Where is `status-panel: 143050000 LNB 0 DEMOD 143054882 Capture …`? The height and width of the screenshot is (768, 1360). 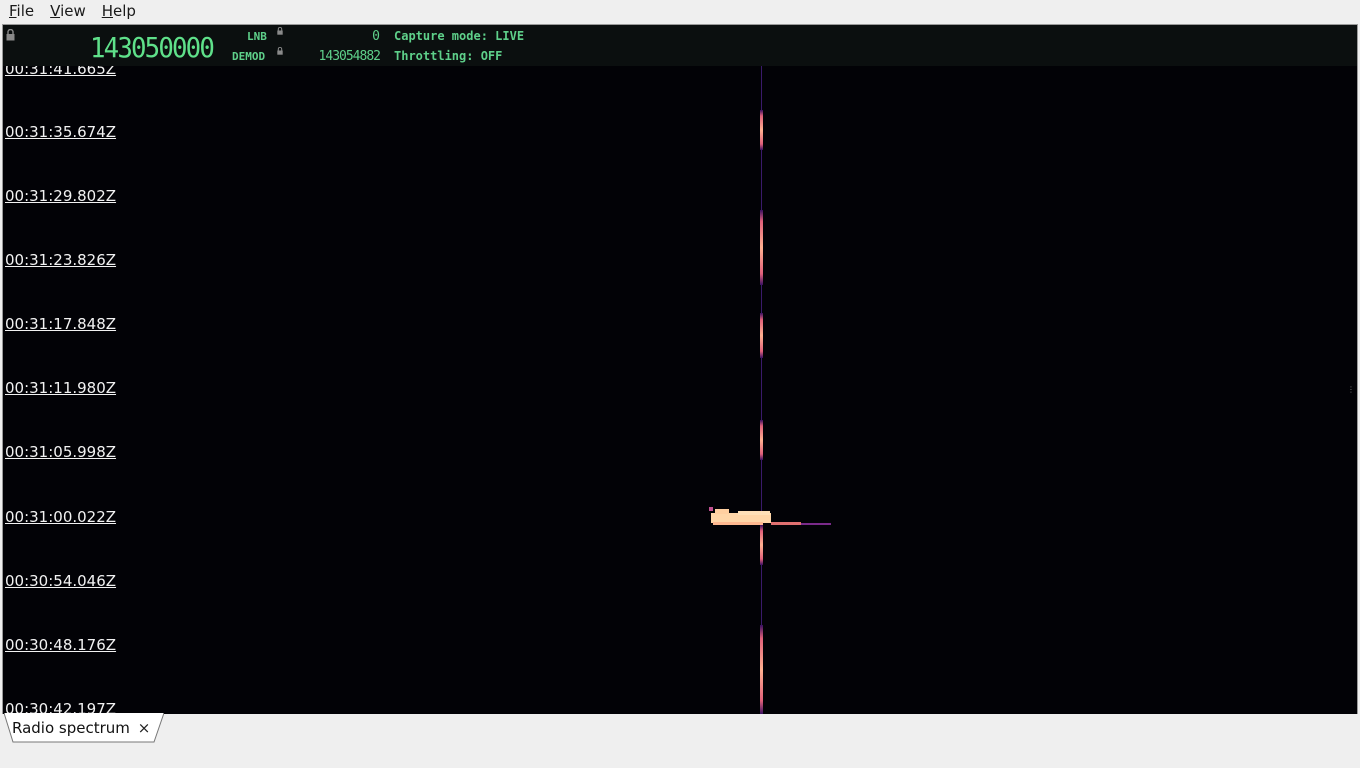 status-panel: 143050000 LNB 0 DEMOD 143054882 Capture … is located at coordinates (680, 45).